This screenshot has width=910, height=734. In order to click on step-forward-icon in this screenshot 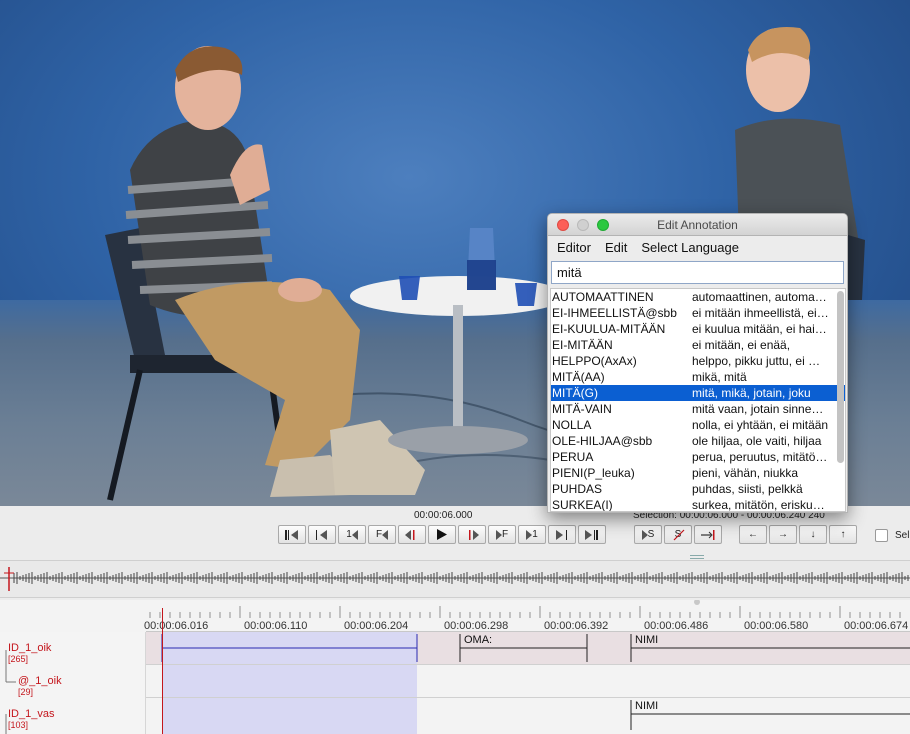, I will do `click(561, 534)`.